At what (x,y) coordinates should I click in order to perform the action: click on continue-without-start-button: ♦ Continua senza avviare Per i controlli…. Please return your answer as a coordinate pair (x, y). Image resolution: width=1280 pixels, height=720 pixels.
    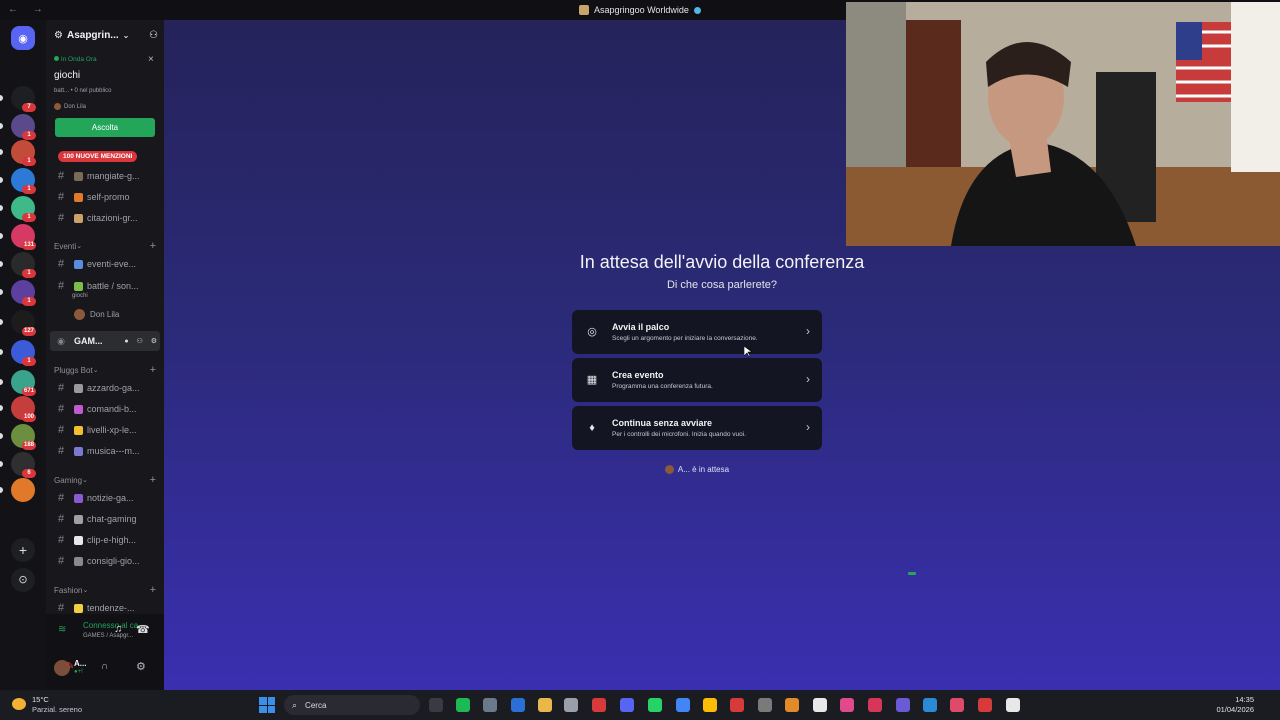
    Looking at the image, I should click on (697, 428).